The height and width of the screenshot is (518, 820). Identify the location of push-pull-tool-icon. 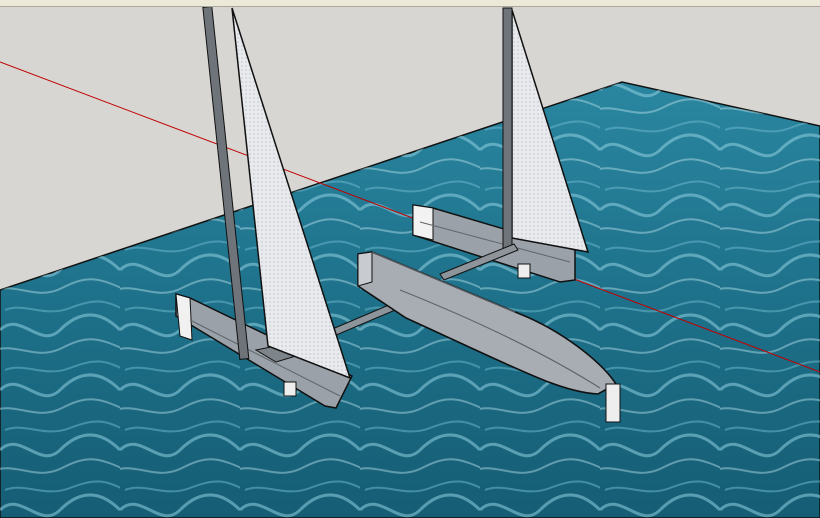
(351, 2).